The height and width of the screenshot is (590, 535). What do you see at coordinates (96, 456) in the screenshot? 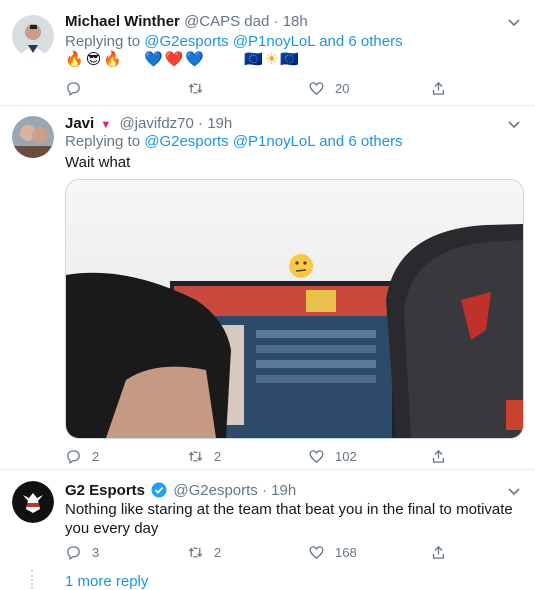
I see `reply-count: 2` at bounding box center [96, 456].